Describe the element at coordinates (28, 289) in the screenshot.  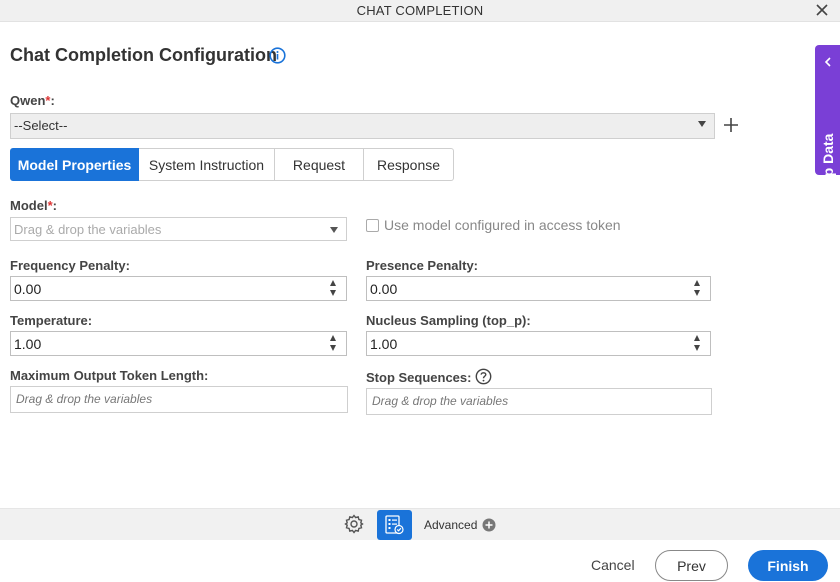
I see `frequency-penalty-value: 0.00` at that location.